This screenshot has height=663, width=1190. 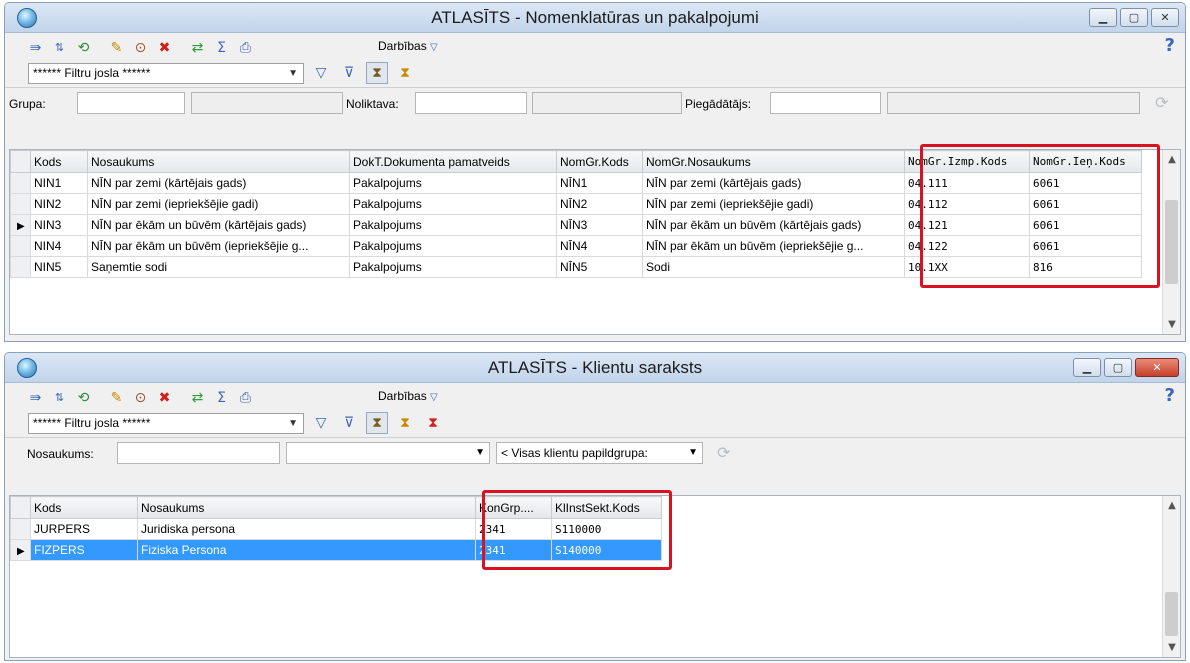 What do you see at coordinates (218, 267) in the screenshot?
I see `cell-name: Saņemtie sodi` at bounding box center [218, 267].